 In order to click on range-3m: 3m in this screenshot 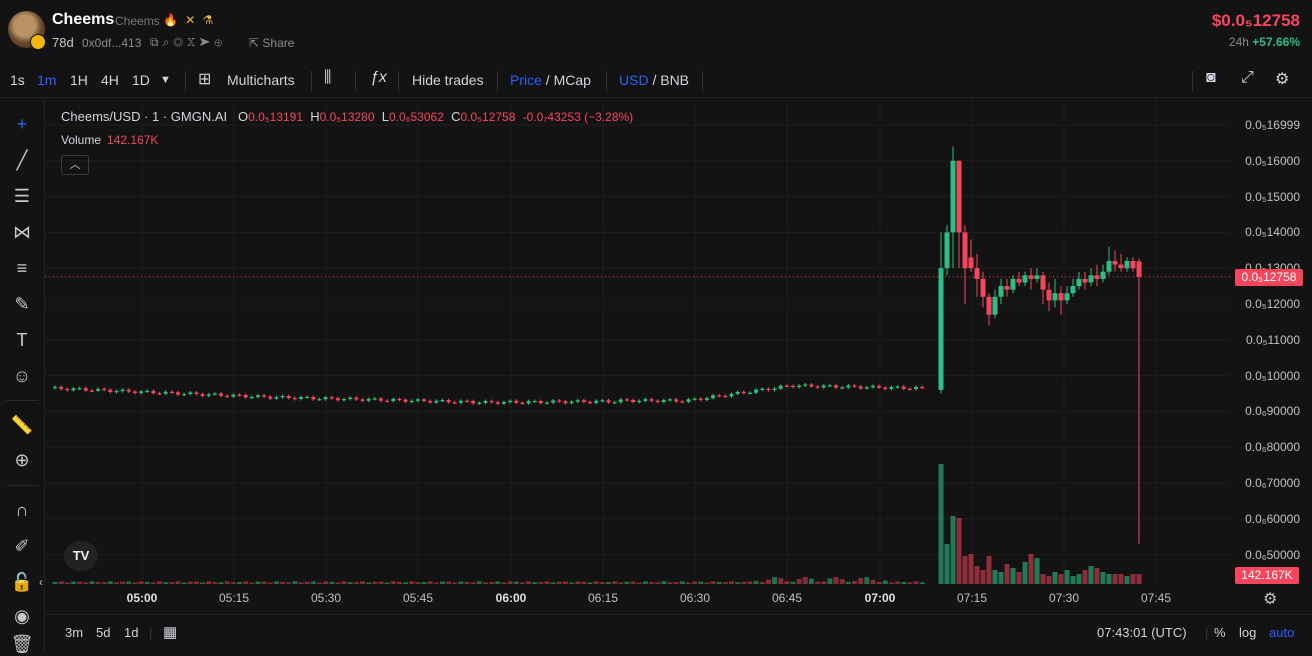, I will do `click(74, 632)`.